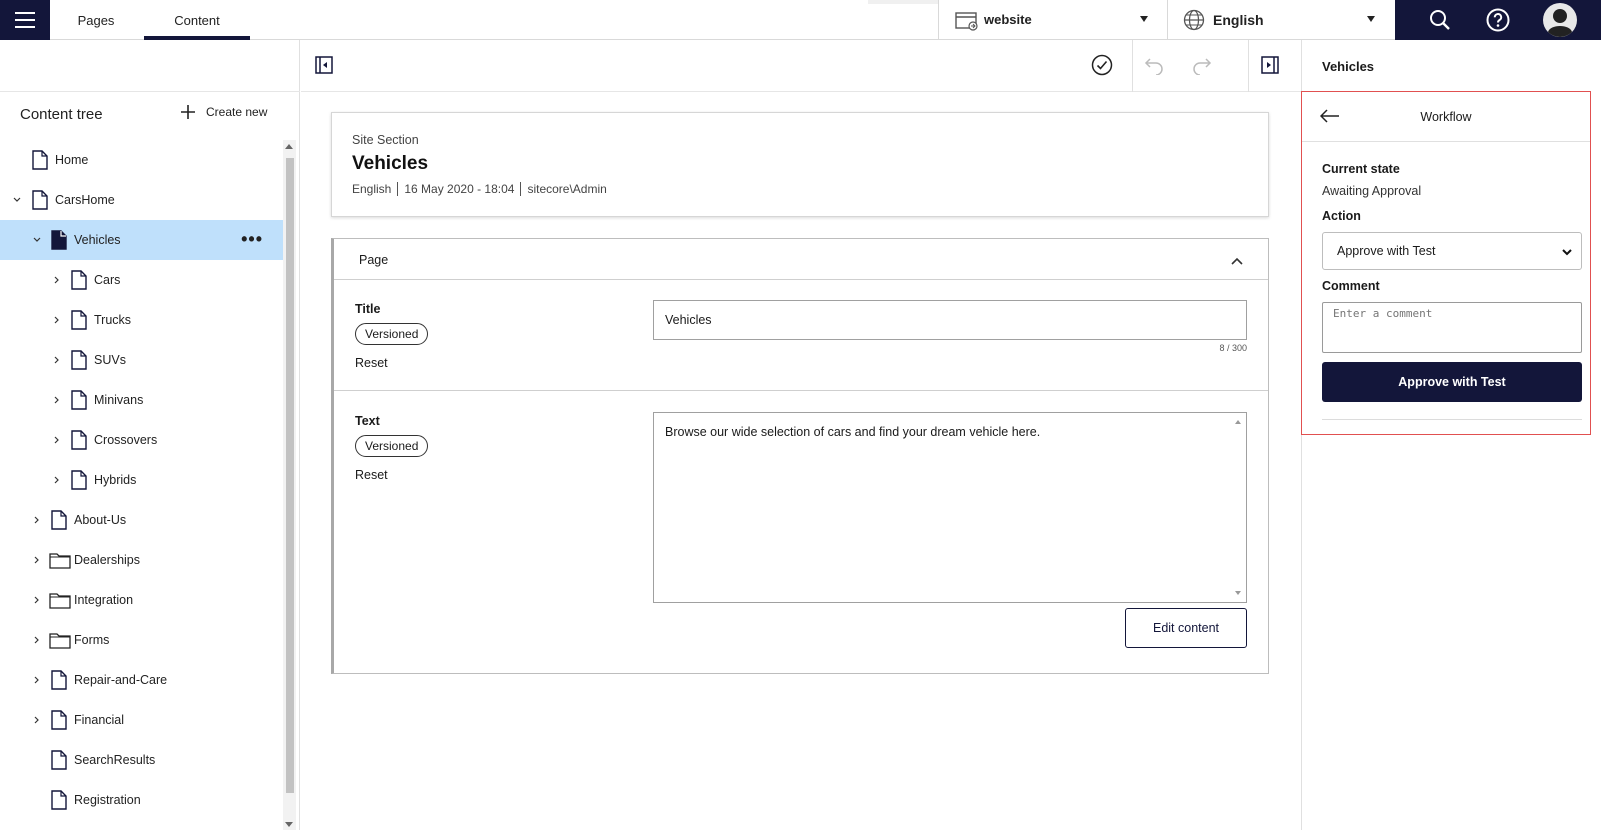 This screenshot has height=830, width=1601. What do you see at coordinates (141, 720) in the screenshot?
I see `tree-item-financial: Financial` at bounding box center [141, 720].